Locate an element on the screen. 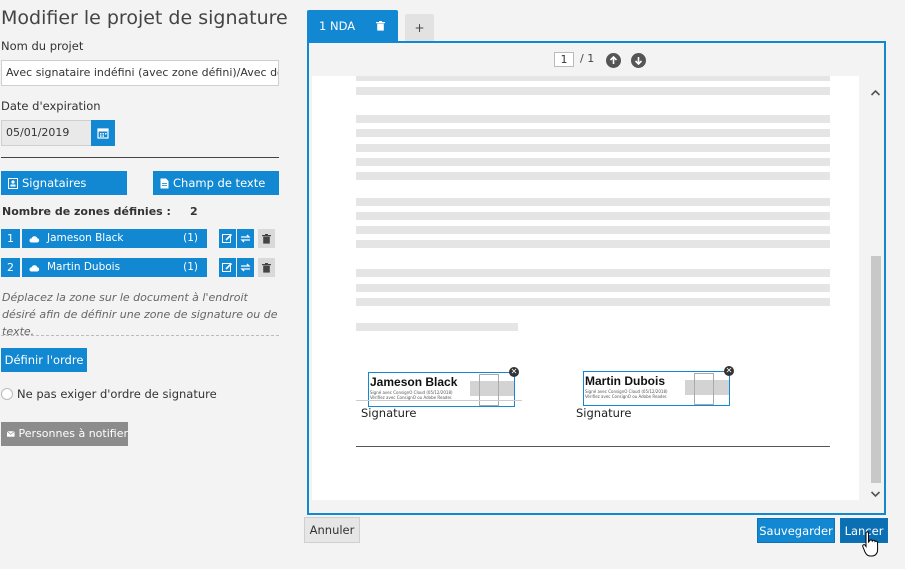 This screenshot has height=569, width=905. zone-number: 1 is located at coordinates (10, 238).